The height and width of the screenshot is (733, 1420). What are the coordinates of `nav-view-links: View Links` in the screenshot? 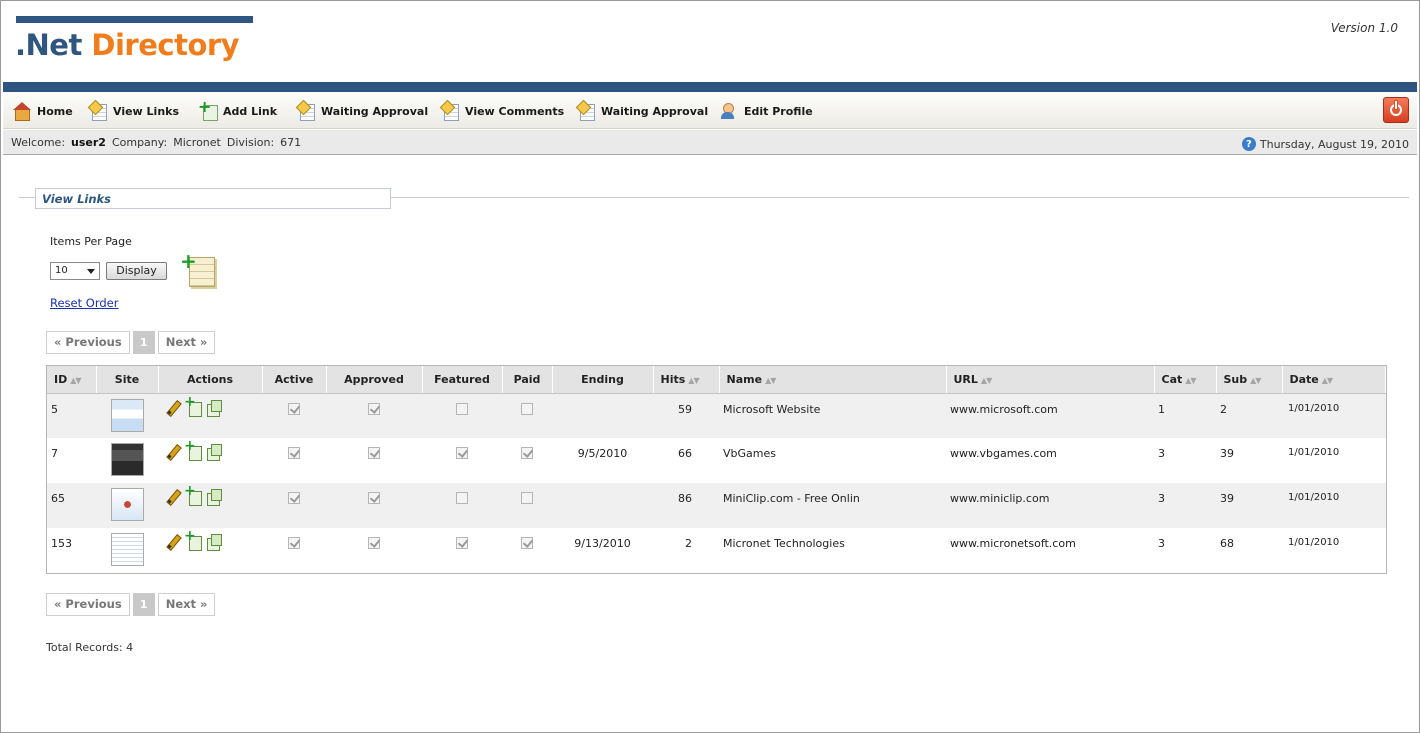 It's located at (134, 111).